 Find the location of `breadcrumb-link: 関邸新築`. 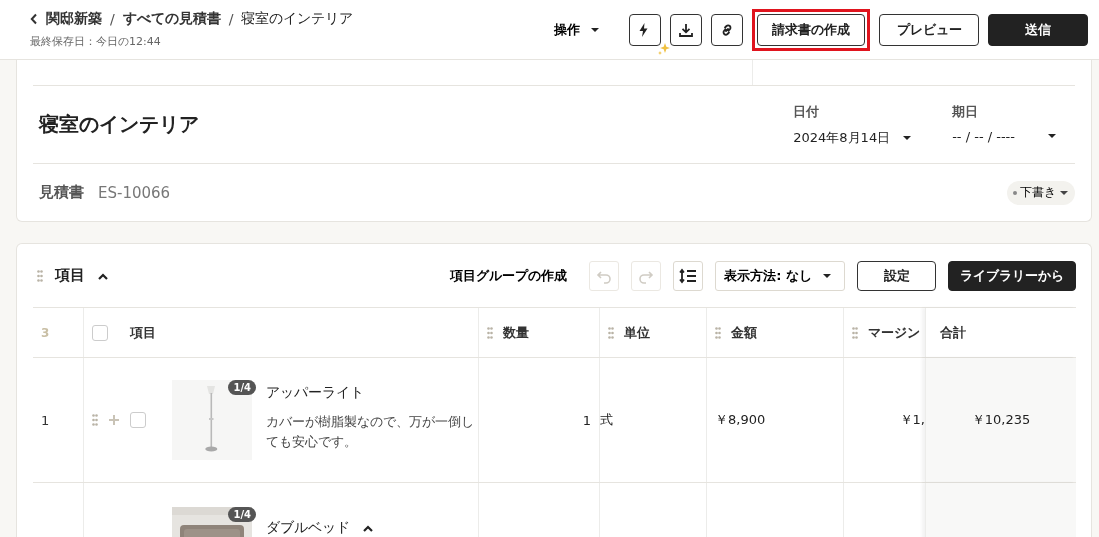

breadcrumb-link: 関邸新築 is located at coordinates (74, 19).